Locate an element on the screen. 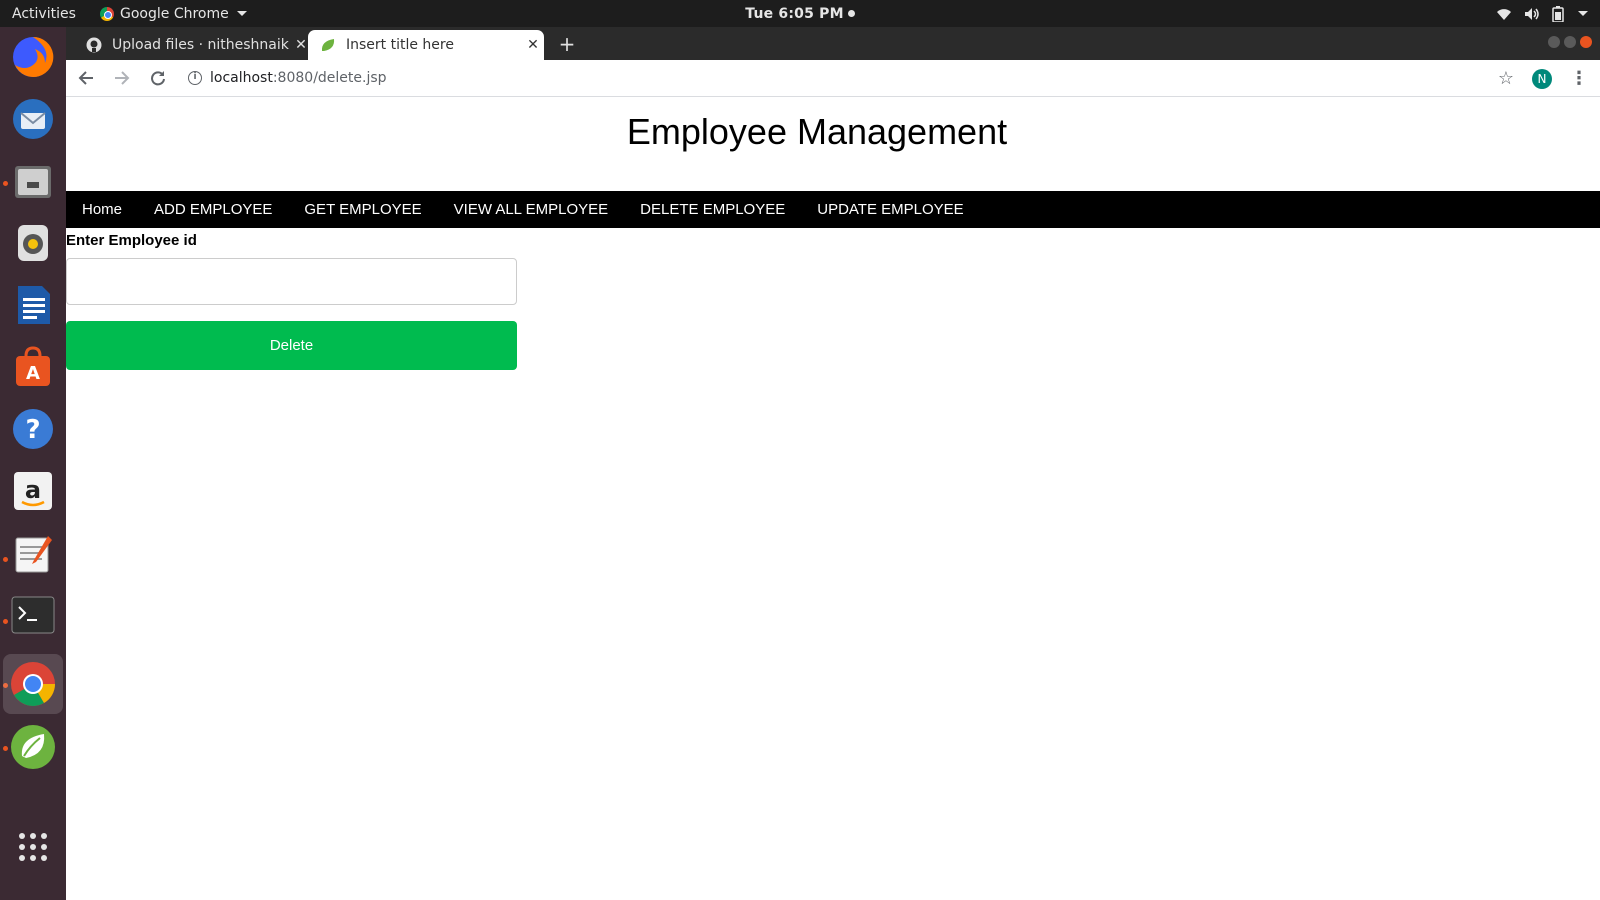  nav-view-all-employee: VIEW ALL EMPLOYEE is located at coordinates (531, 209).